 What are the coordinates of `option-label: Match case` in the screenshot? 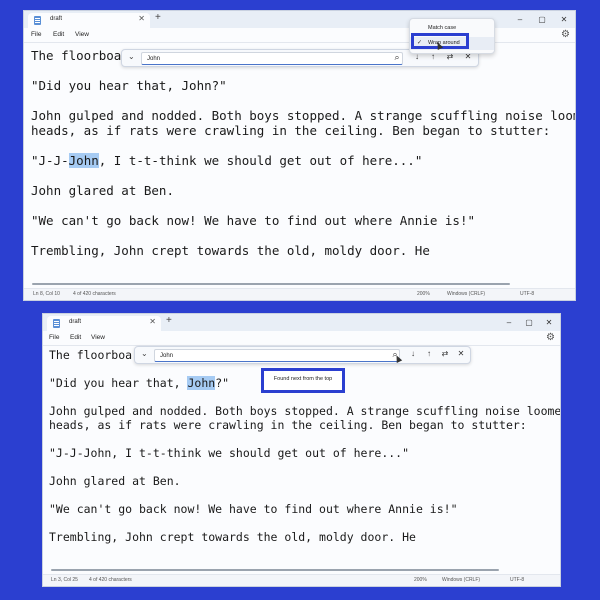 It's located at (442, 28).